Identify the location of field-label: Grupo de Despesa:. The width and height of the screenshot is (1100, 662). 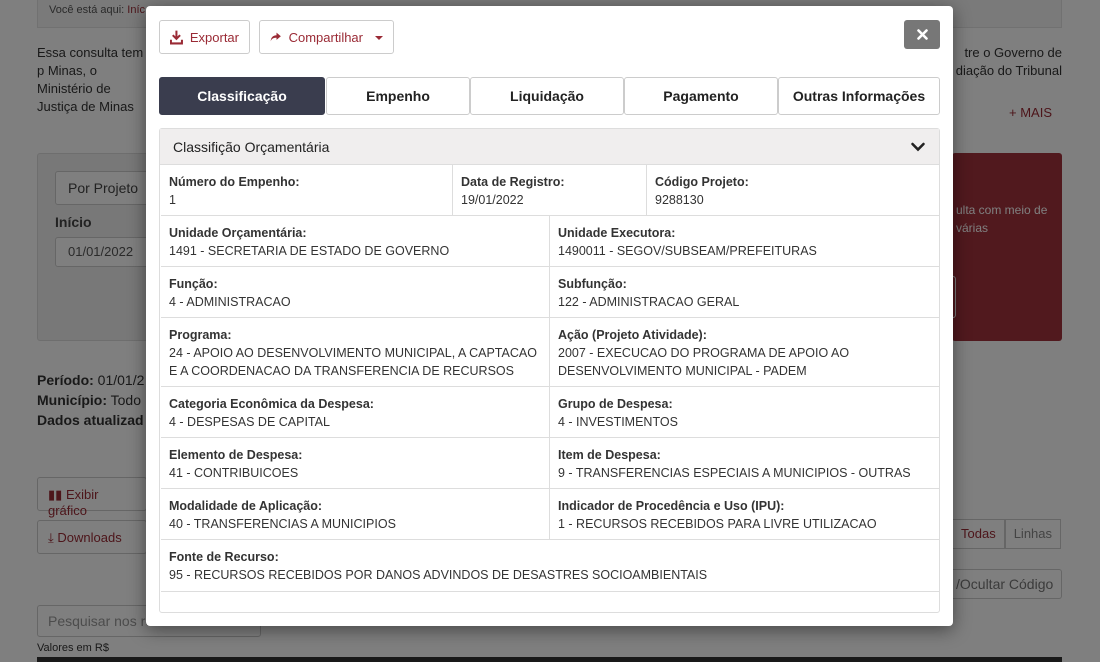
(615, 404).